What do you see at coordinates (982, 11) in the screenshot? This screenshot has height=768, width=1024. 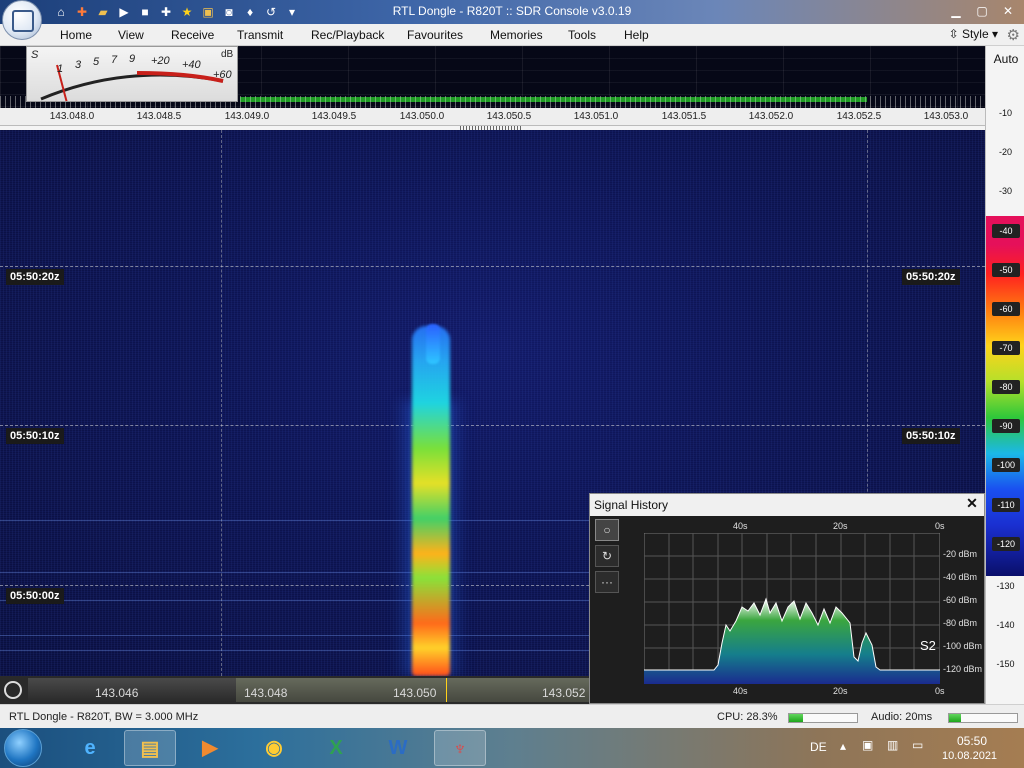 I see `maximize-icon: ▢` at bounding box center [982, 11].